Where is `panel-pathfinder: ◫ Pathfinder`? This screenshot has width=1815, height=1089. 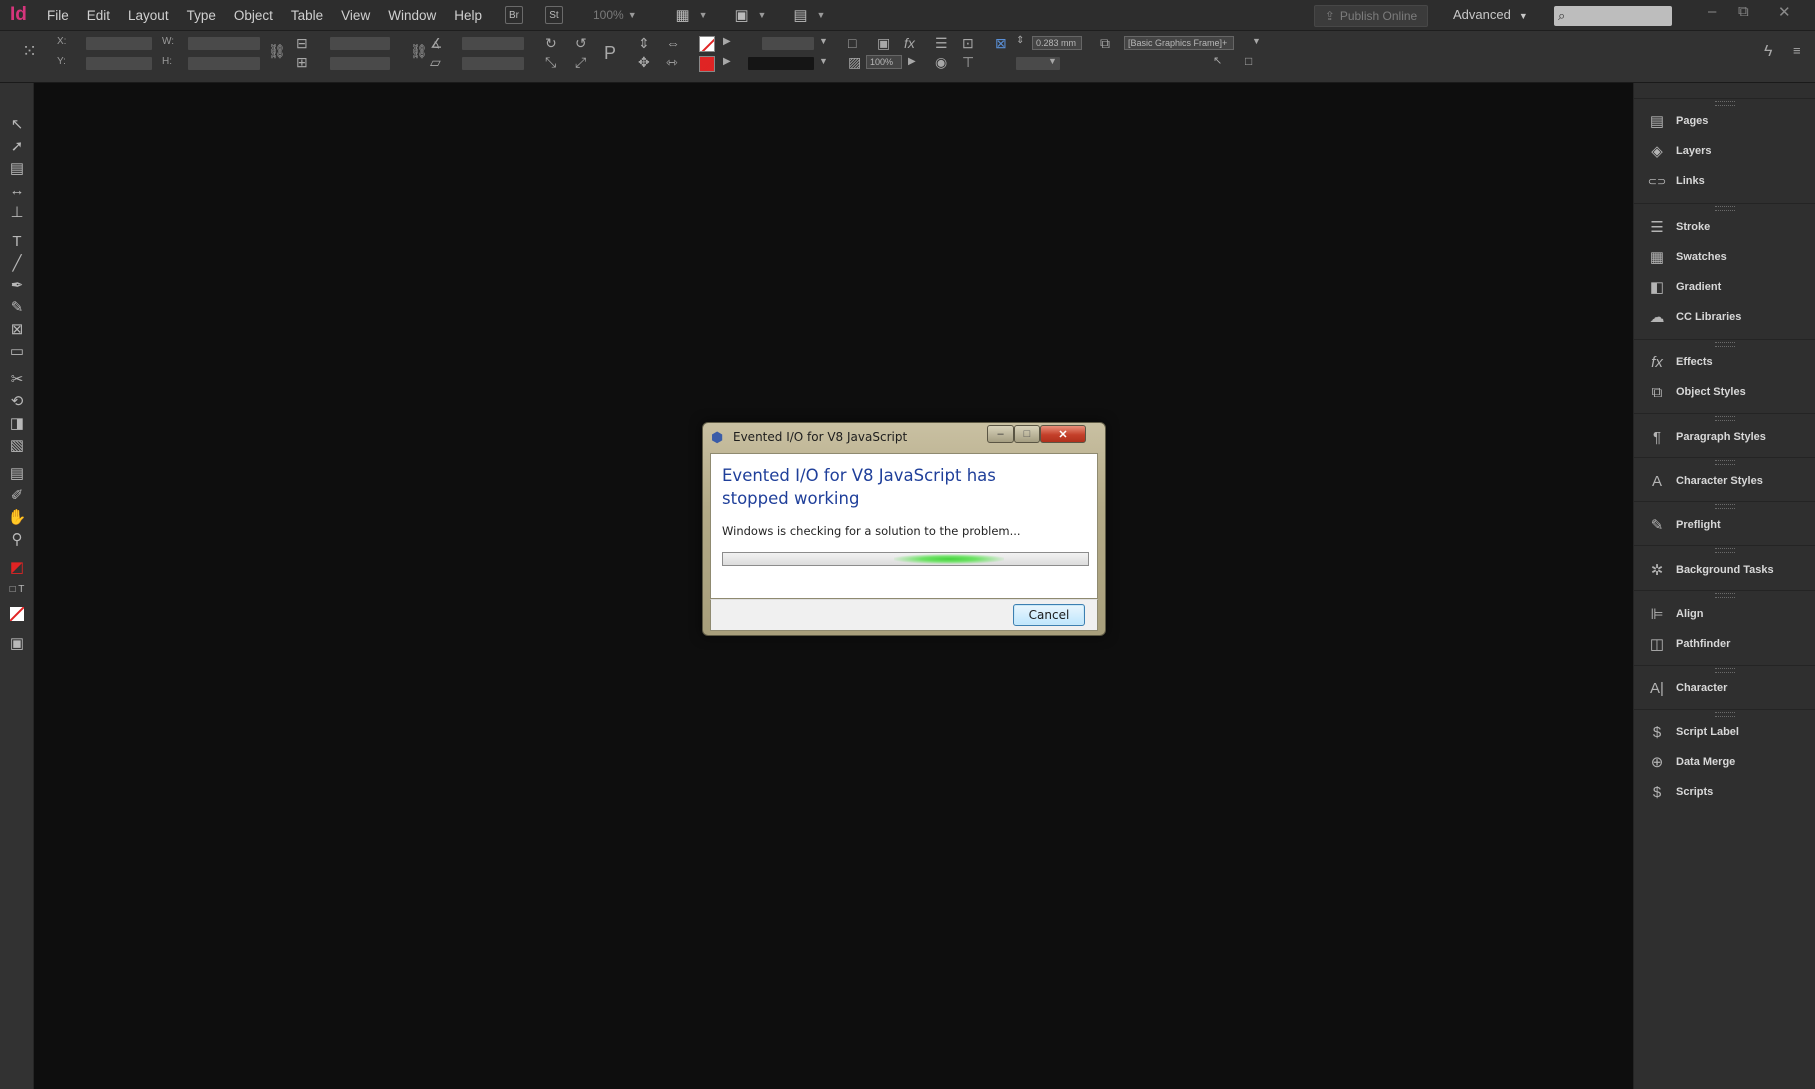 panel-pathfinder: ◫ Pathfinder is located at coordinates (1724, 644).